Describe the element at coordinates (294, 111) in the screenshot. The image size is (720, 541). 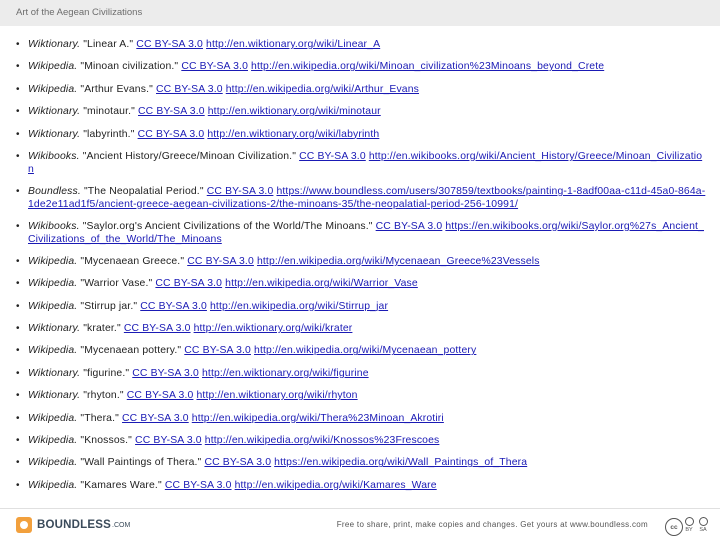
I see `reference-url-link: http://en.wiktionary.org/wiki/minotaur` at that location.